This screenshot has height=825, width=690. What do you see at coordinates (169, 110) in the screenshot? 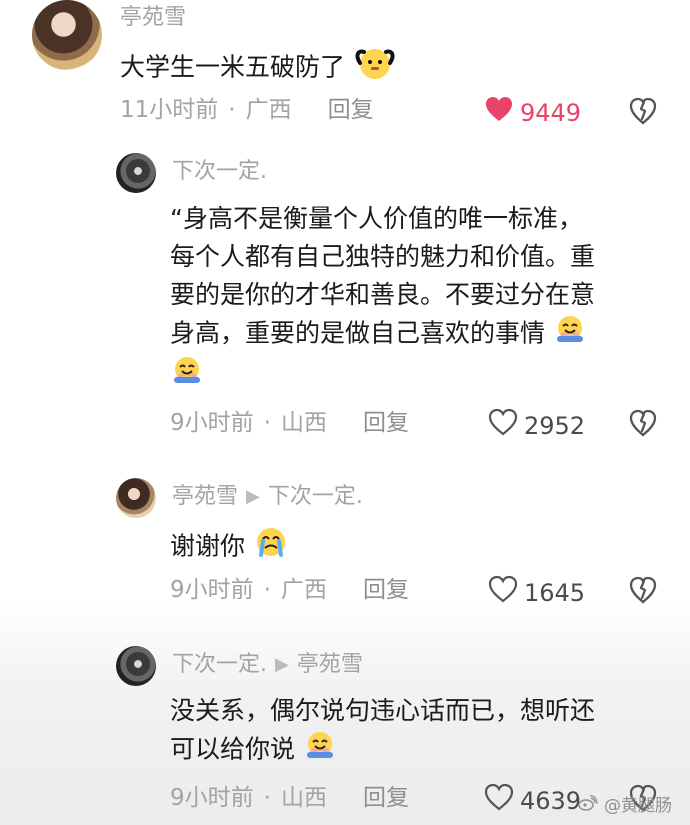
I see `timestamp: 11小时前` at bounding box center [169, 110].